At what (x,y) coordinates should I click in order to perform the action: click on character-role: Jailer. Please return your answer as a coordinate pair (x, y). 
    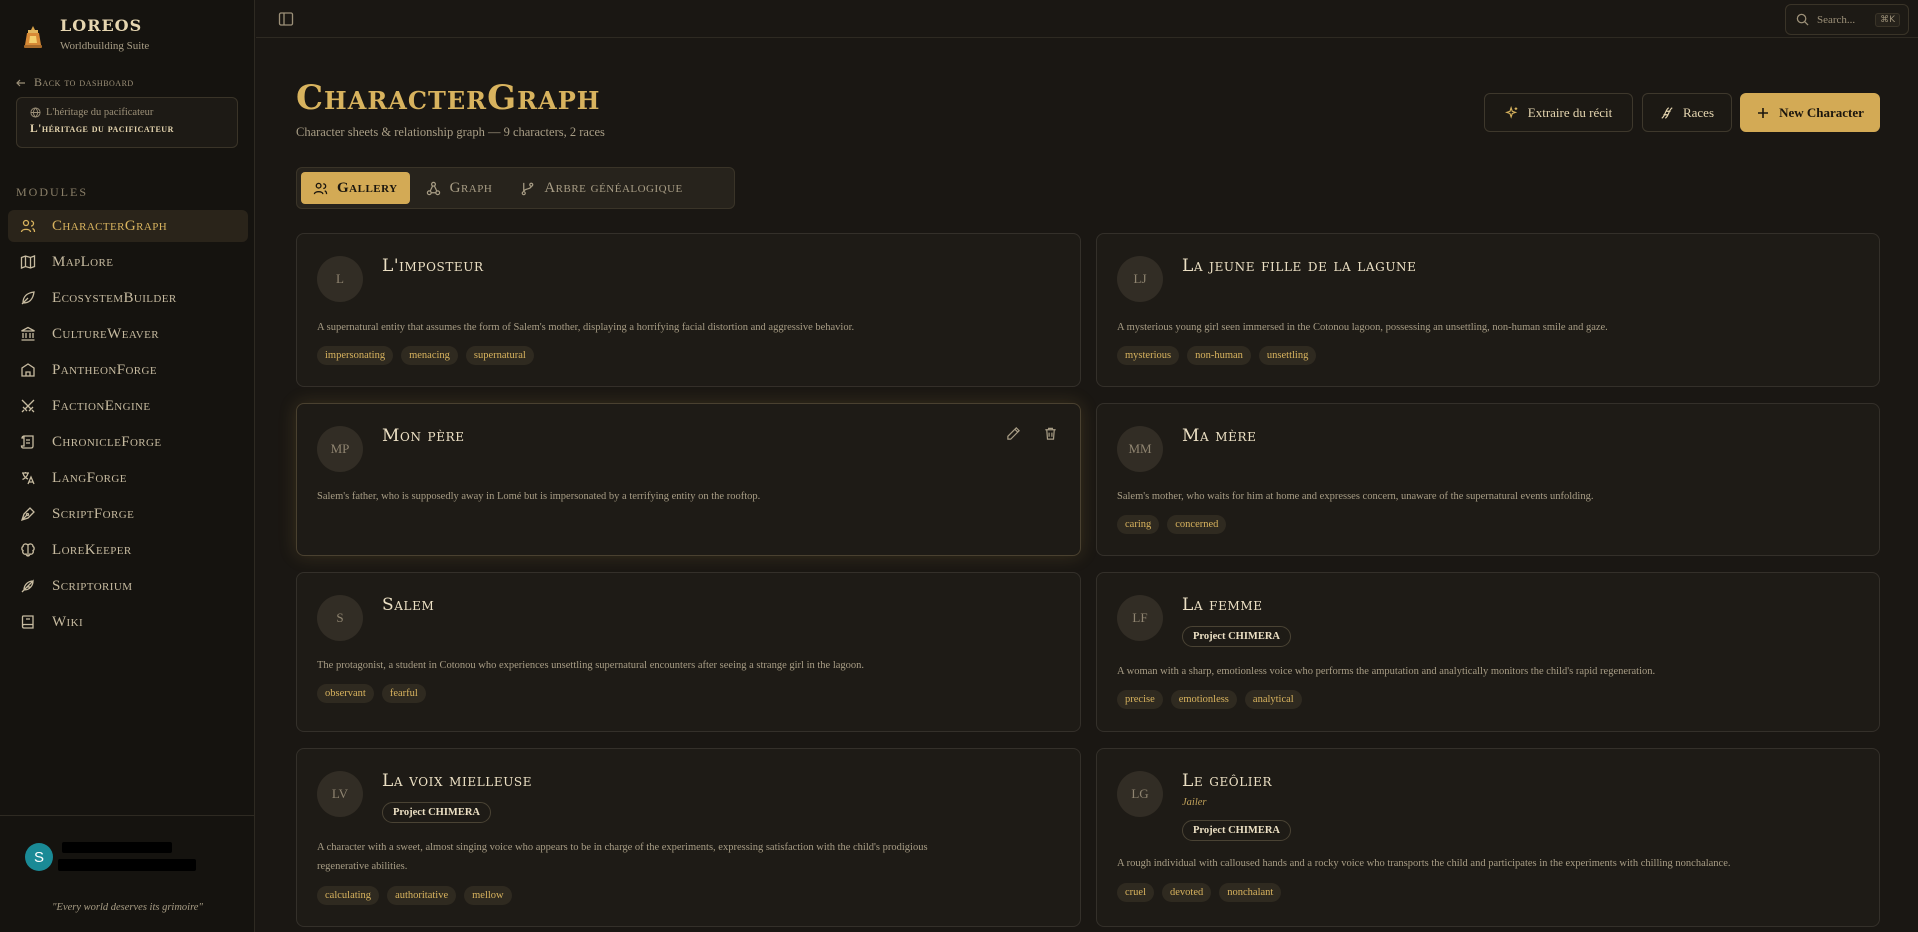
    Looking at the image, I should click on (1194, 802).